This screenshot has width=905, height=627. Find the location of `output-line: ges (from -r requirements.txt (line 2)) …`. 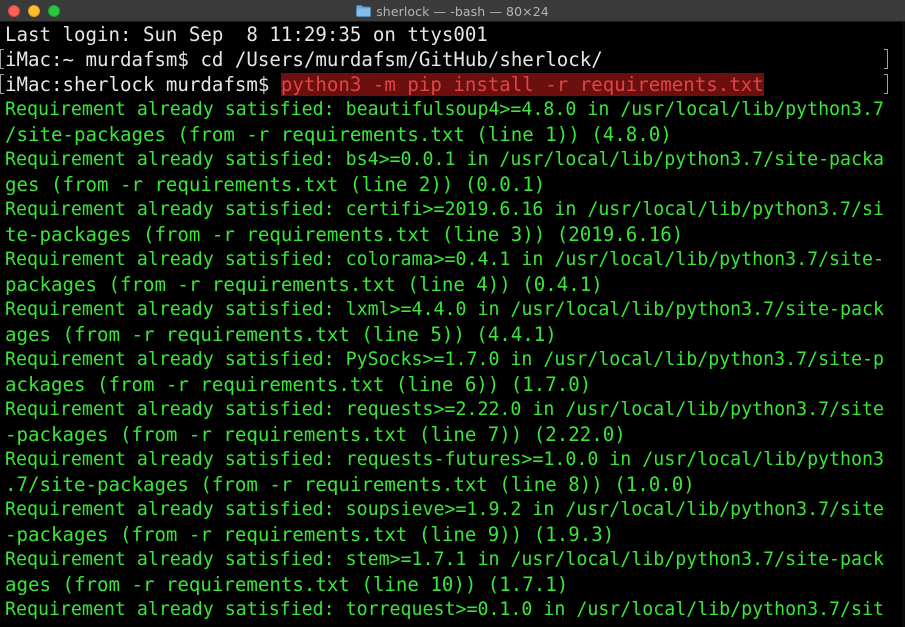

output-line: ges (from -r requirements.txt (line 2)) … is located at coordinates (275, 184).